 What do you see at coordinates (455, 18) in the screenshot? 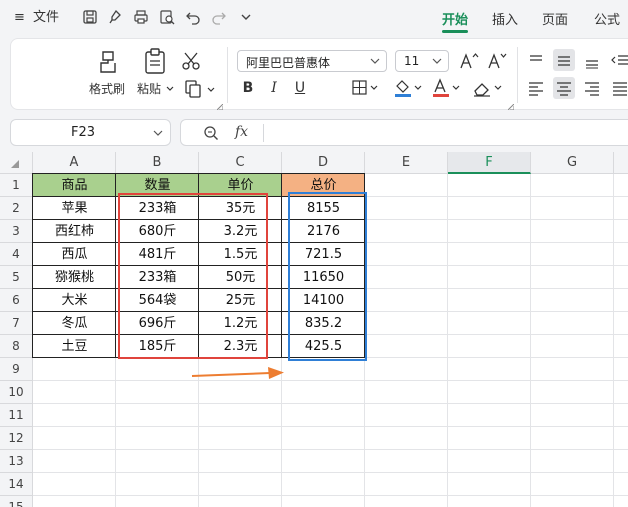
I see `tab-home: 开始` at bounding box center [455, 18].